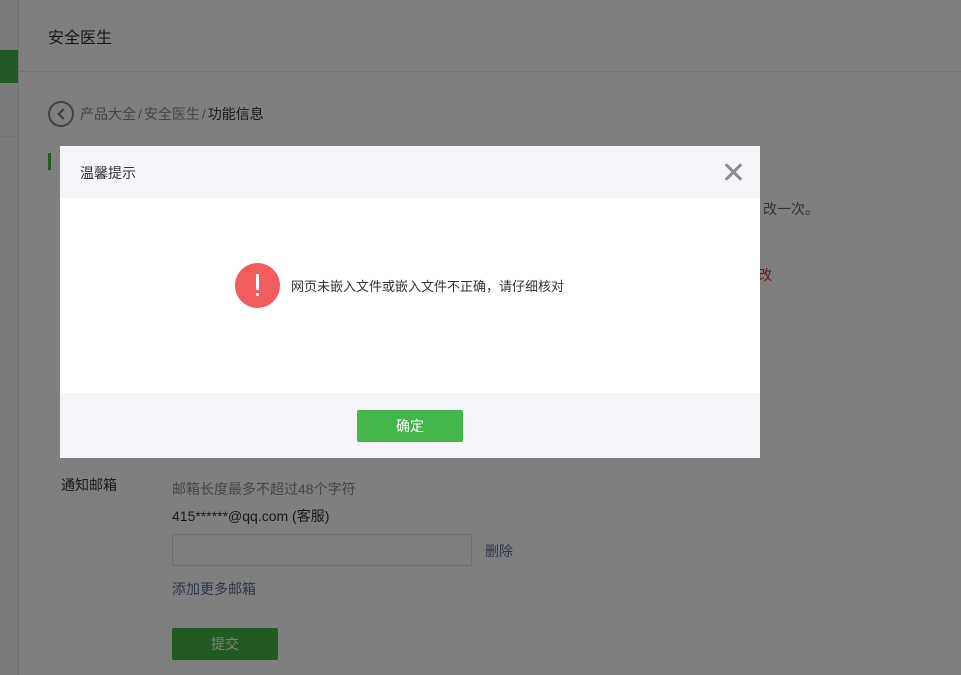  Describe the element at coordinates (733, 172) in the screenshot. I see `close-icon` at that location.